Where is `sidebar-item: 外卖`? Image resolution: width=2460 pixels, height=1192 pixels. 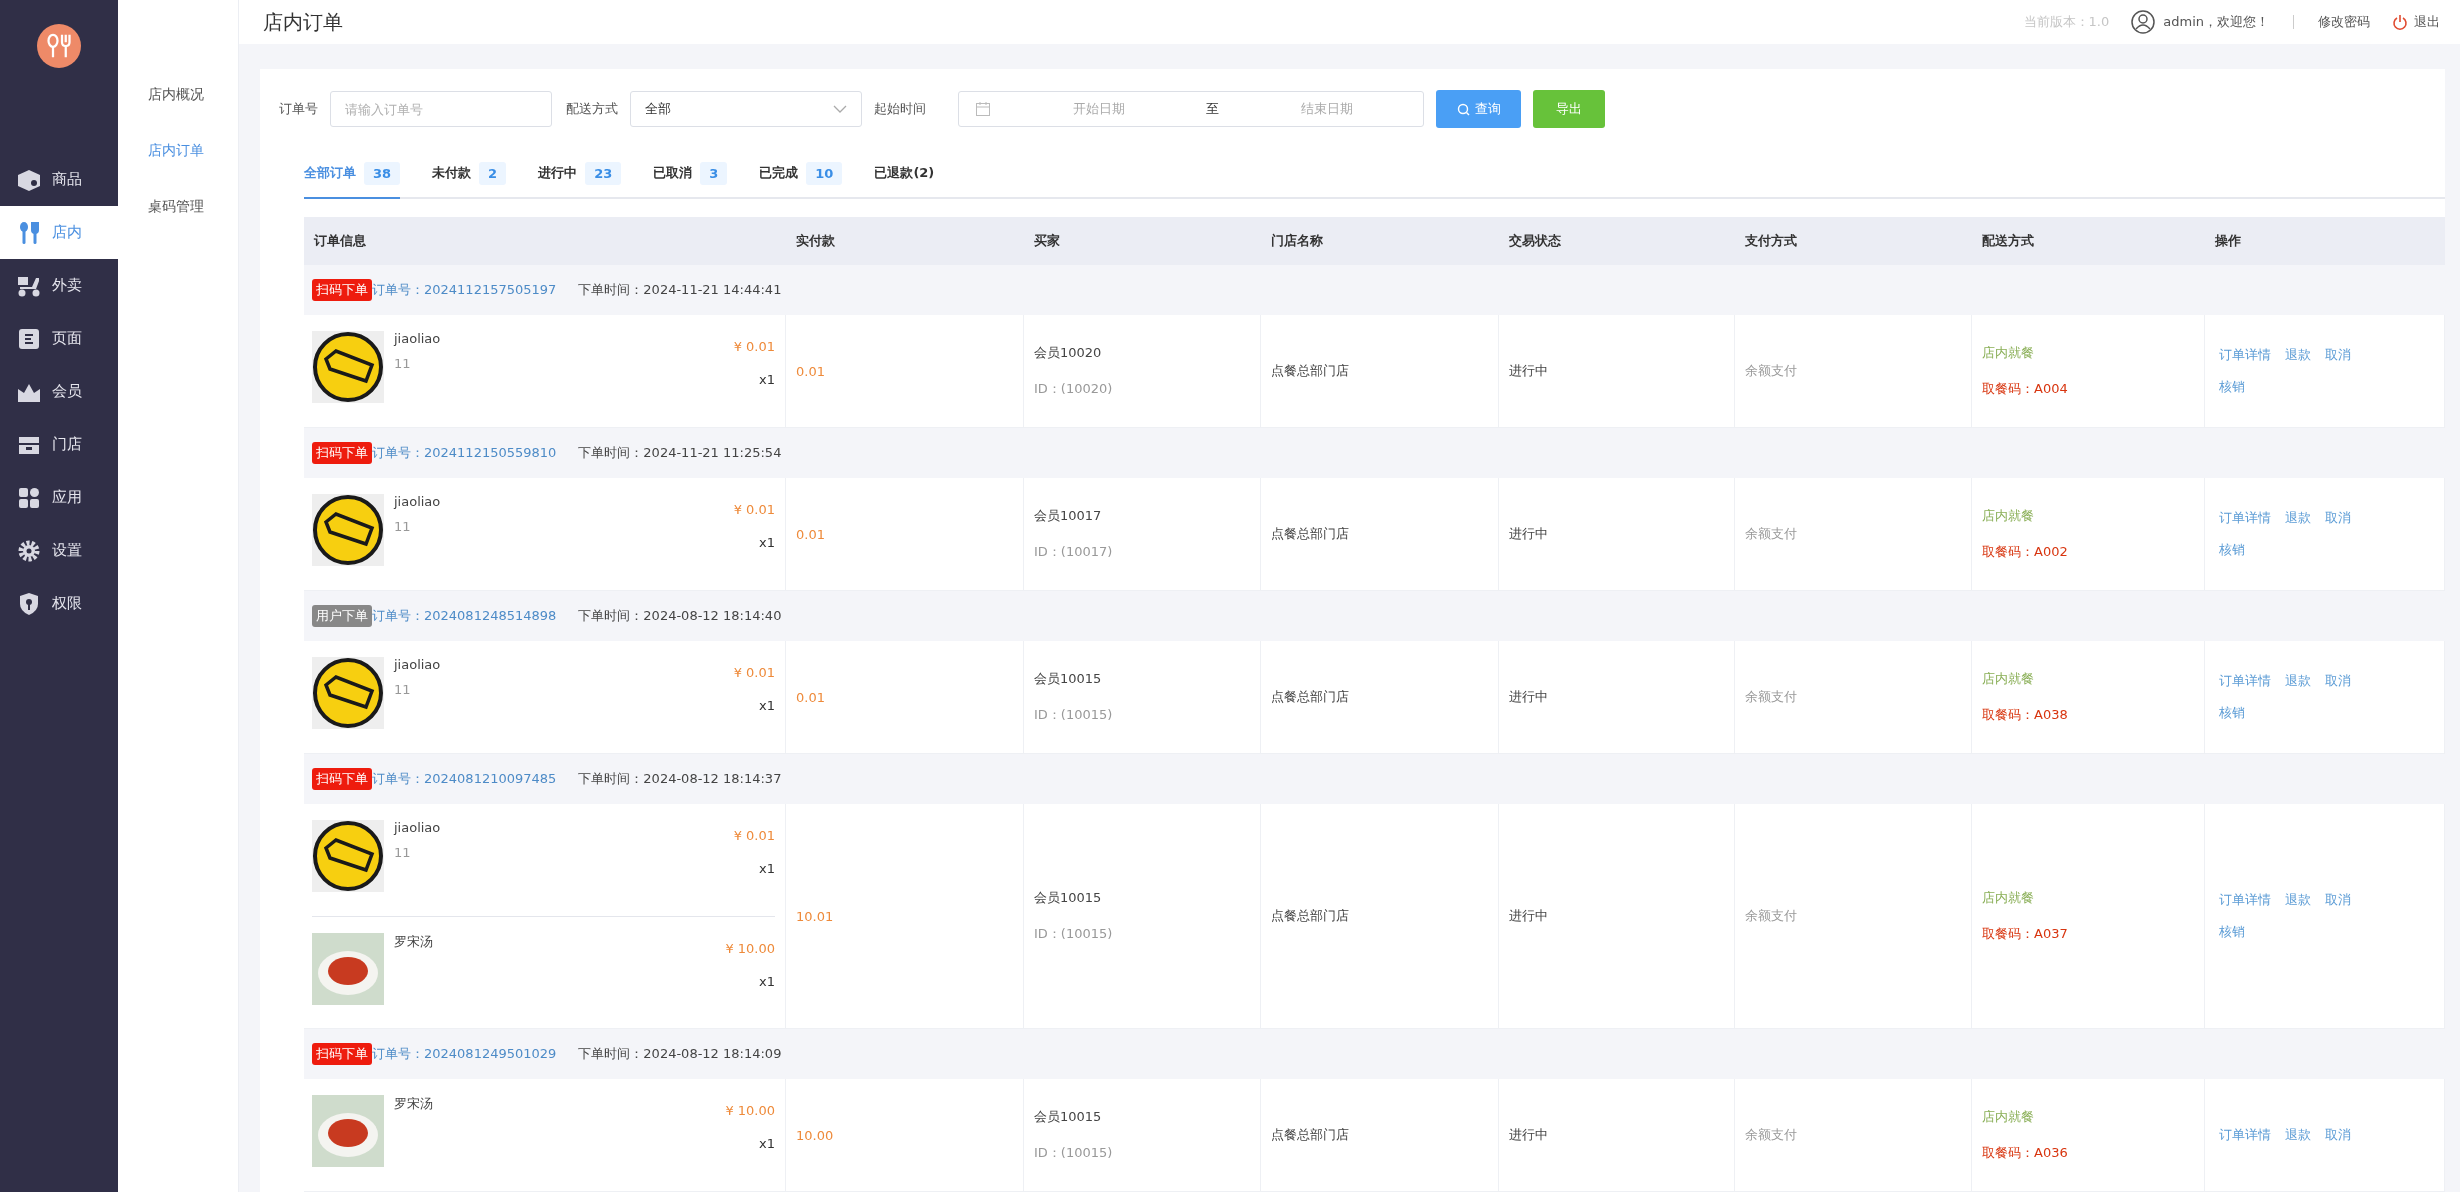 sidebar-item: 外卖 is located at coordinates (59, 285).